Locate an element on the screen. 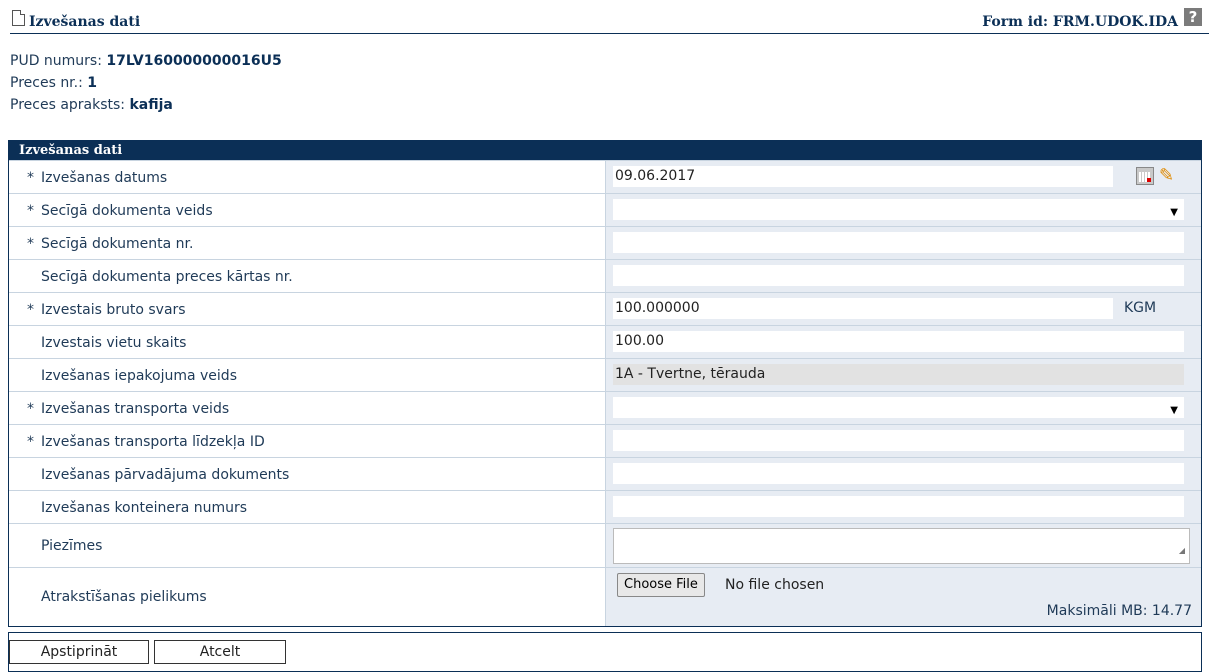  form-id: Form id: FRM.UDOK.IDA is located at coordinates (1080, 22).